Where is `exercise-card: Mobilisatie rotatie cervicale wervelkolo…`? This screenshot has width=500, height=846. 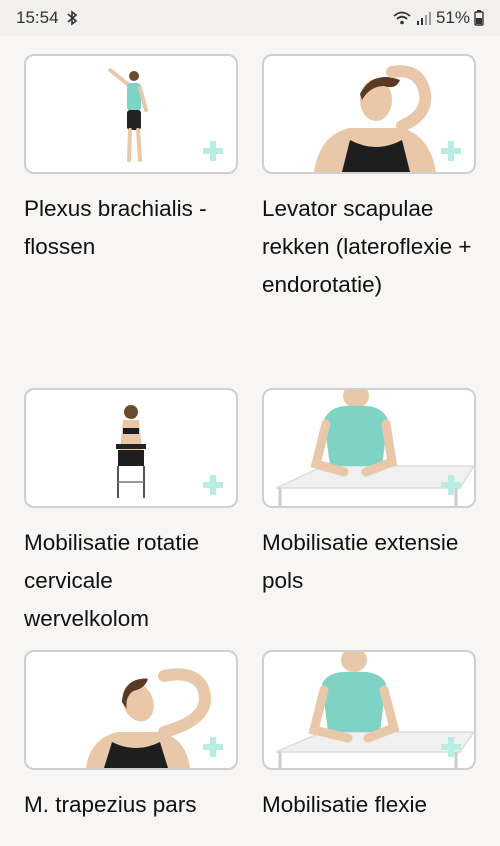
exercise-card: Mobilisatie rotatie cervicale wervelkolo… is located at coordinates (131, 519).